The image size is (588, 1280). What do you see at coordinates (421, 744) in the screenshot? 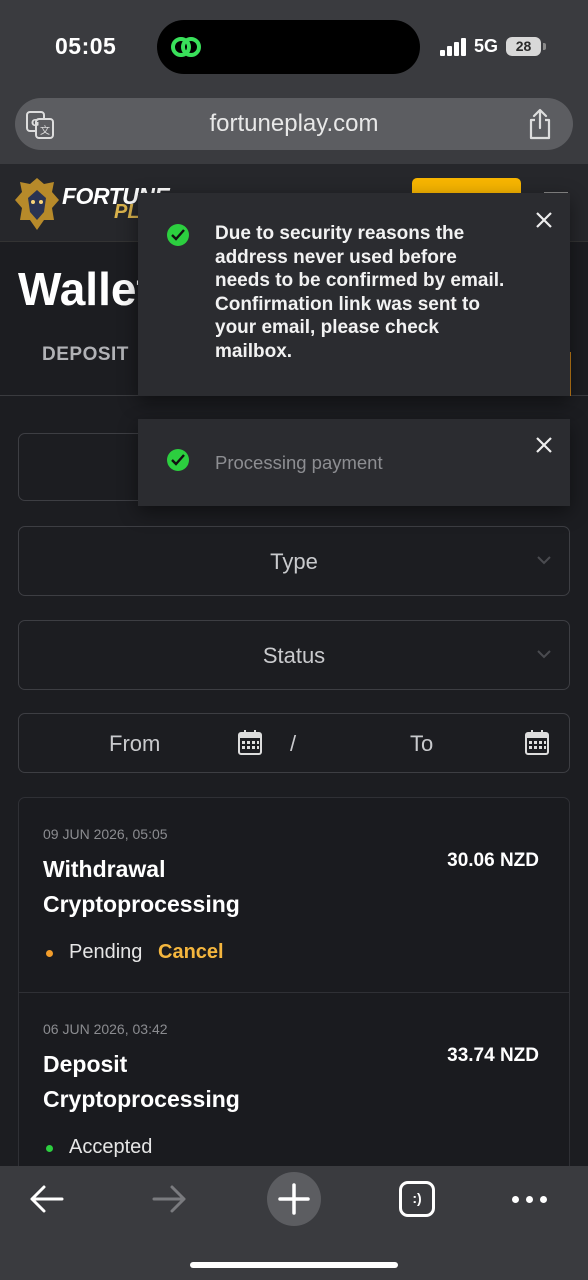
I see `to-date-input: To` at bounding box center [421, 744].